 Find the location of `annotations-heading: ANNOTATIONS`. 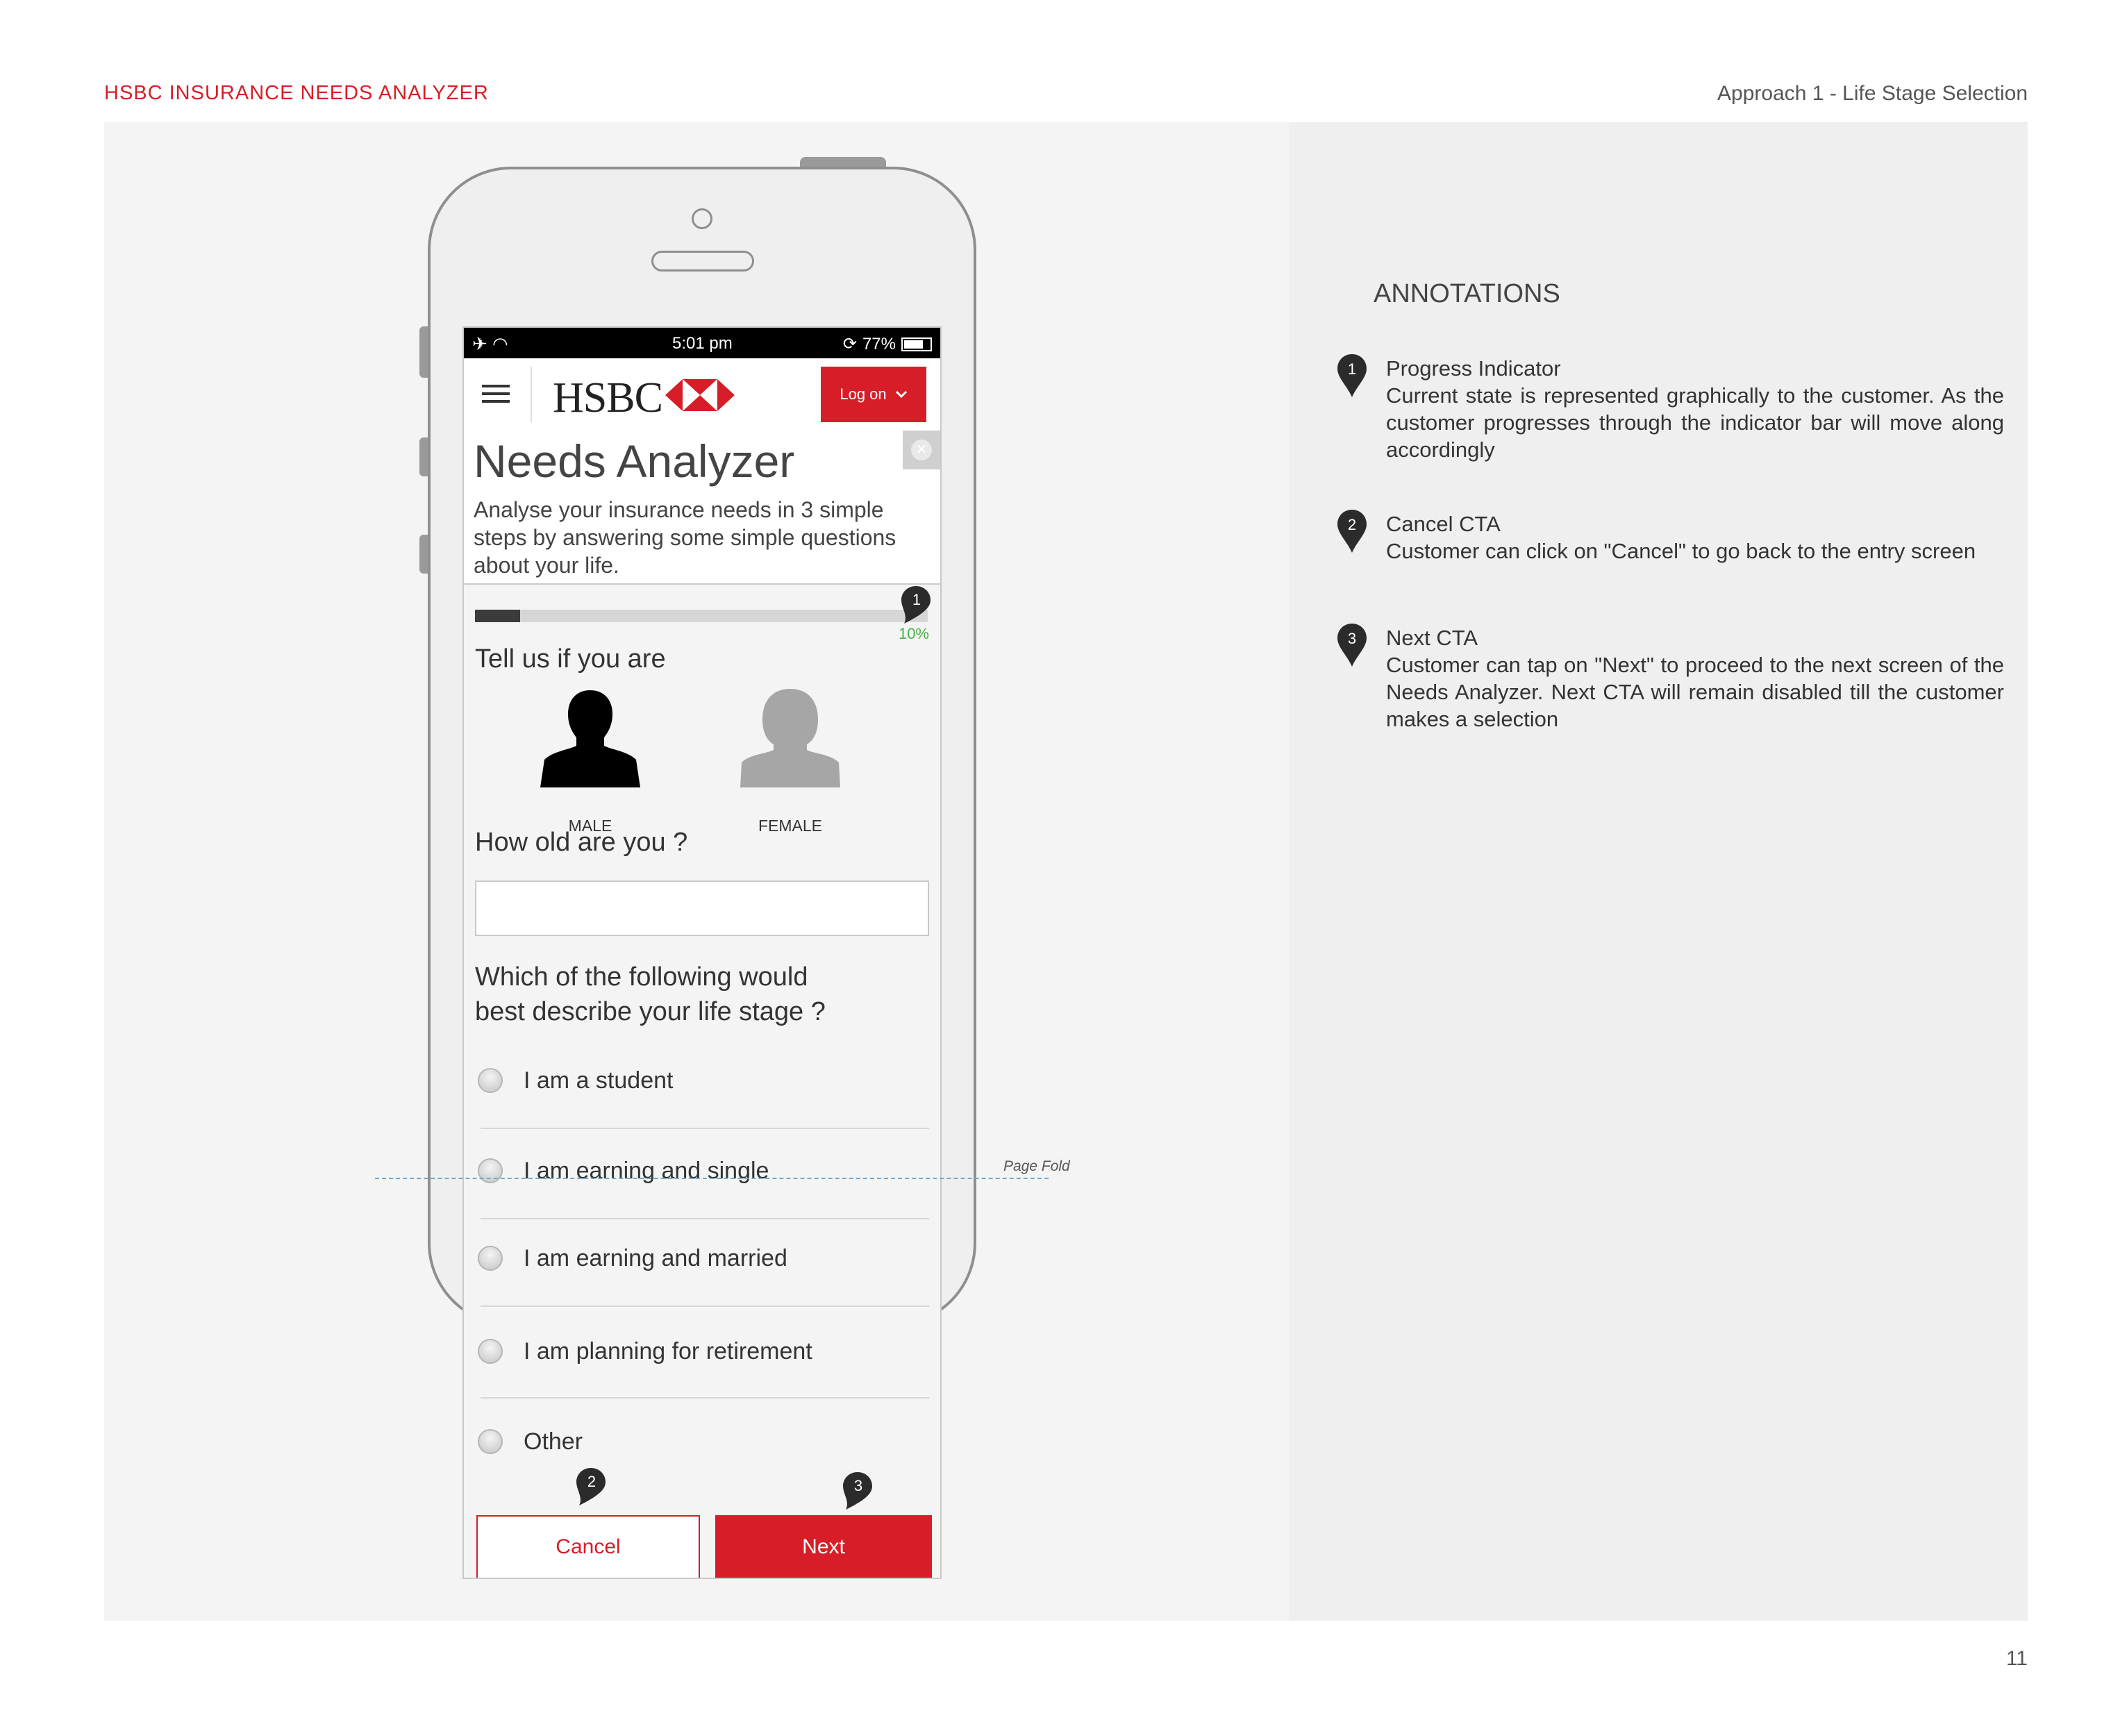

annotations-heading: ANNOTATIONS is located at coordinates (1467, 293).